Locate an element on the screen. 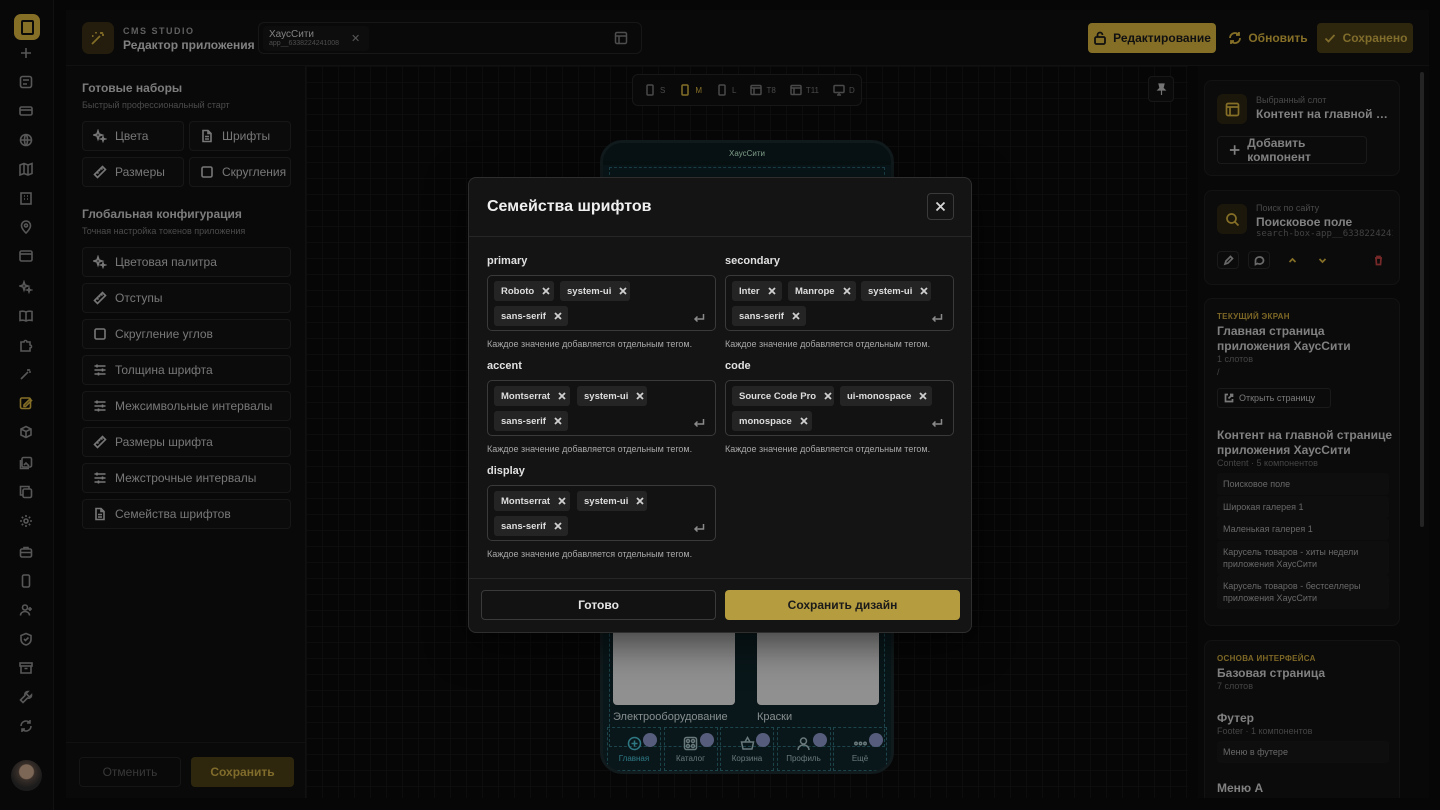 The width and height of the screenshot is (1440, 810). font-tag: monospace is located at coordinates (772, 421).